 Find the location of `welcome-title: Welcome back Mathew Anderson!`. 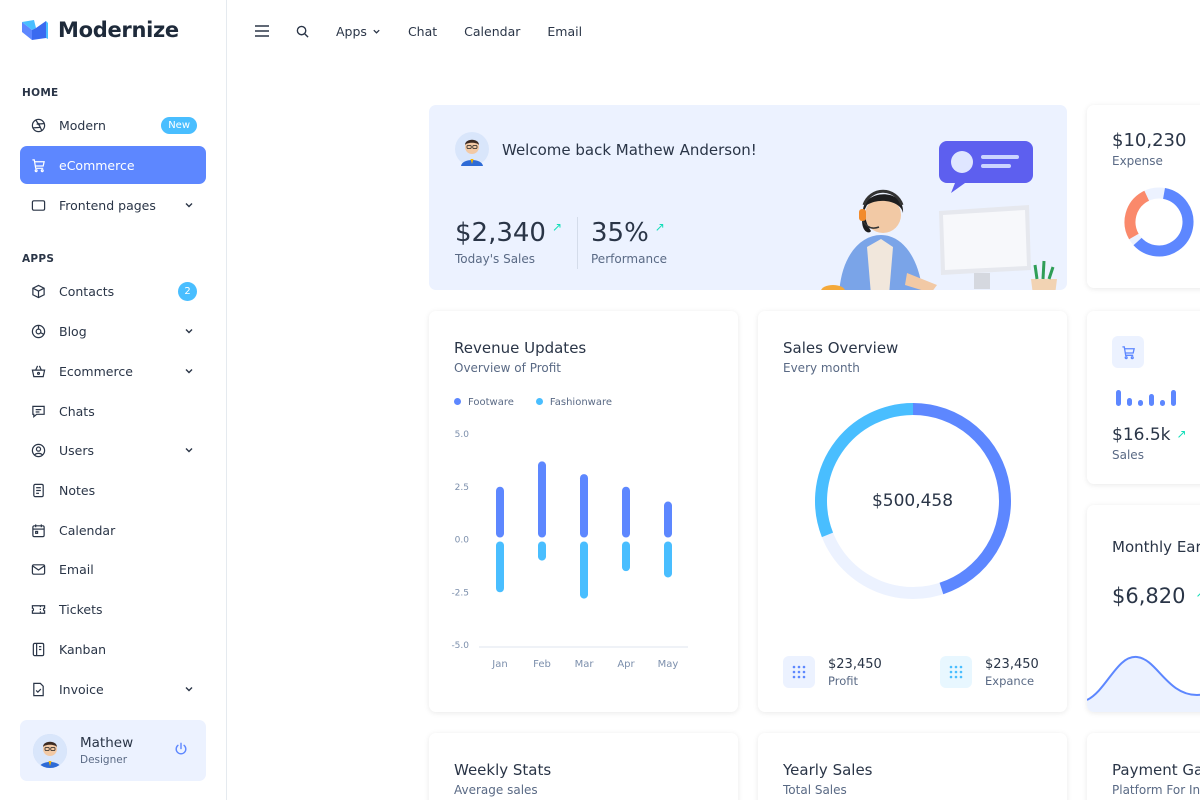

welcome-title: Welcome back Mathew Anderson! is located at coordinates (629, 150).